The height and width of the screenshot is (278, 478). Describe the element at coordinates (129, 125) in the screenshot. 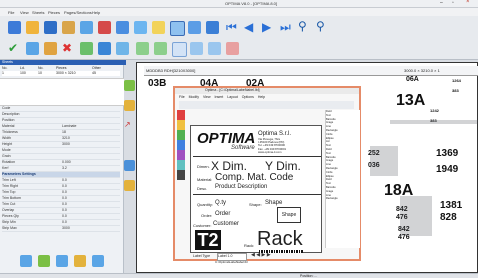

I see `move-tool-icon: ↗` at that location.